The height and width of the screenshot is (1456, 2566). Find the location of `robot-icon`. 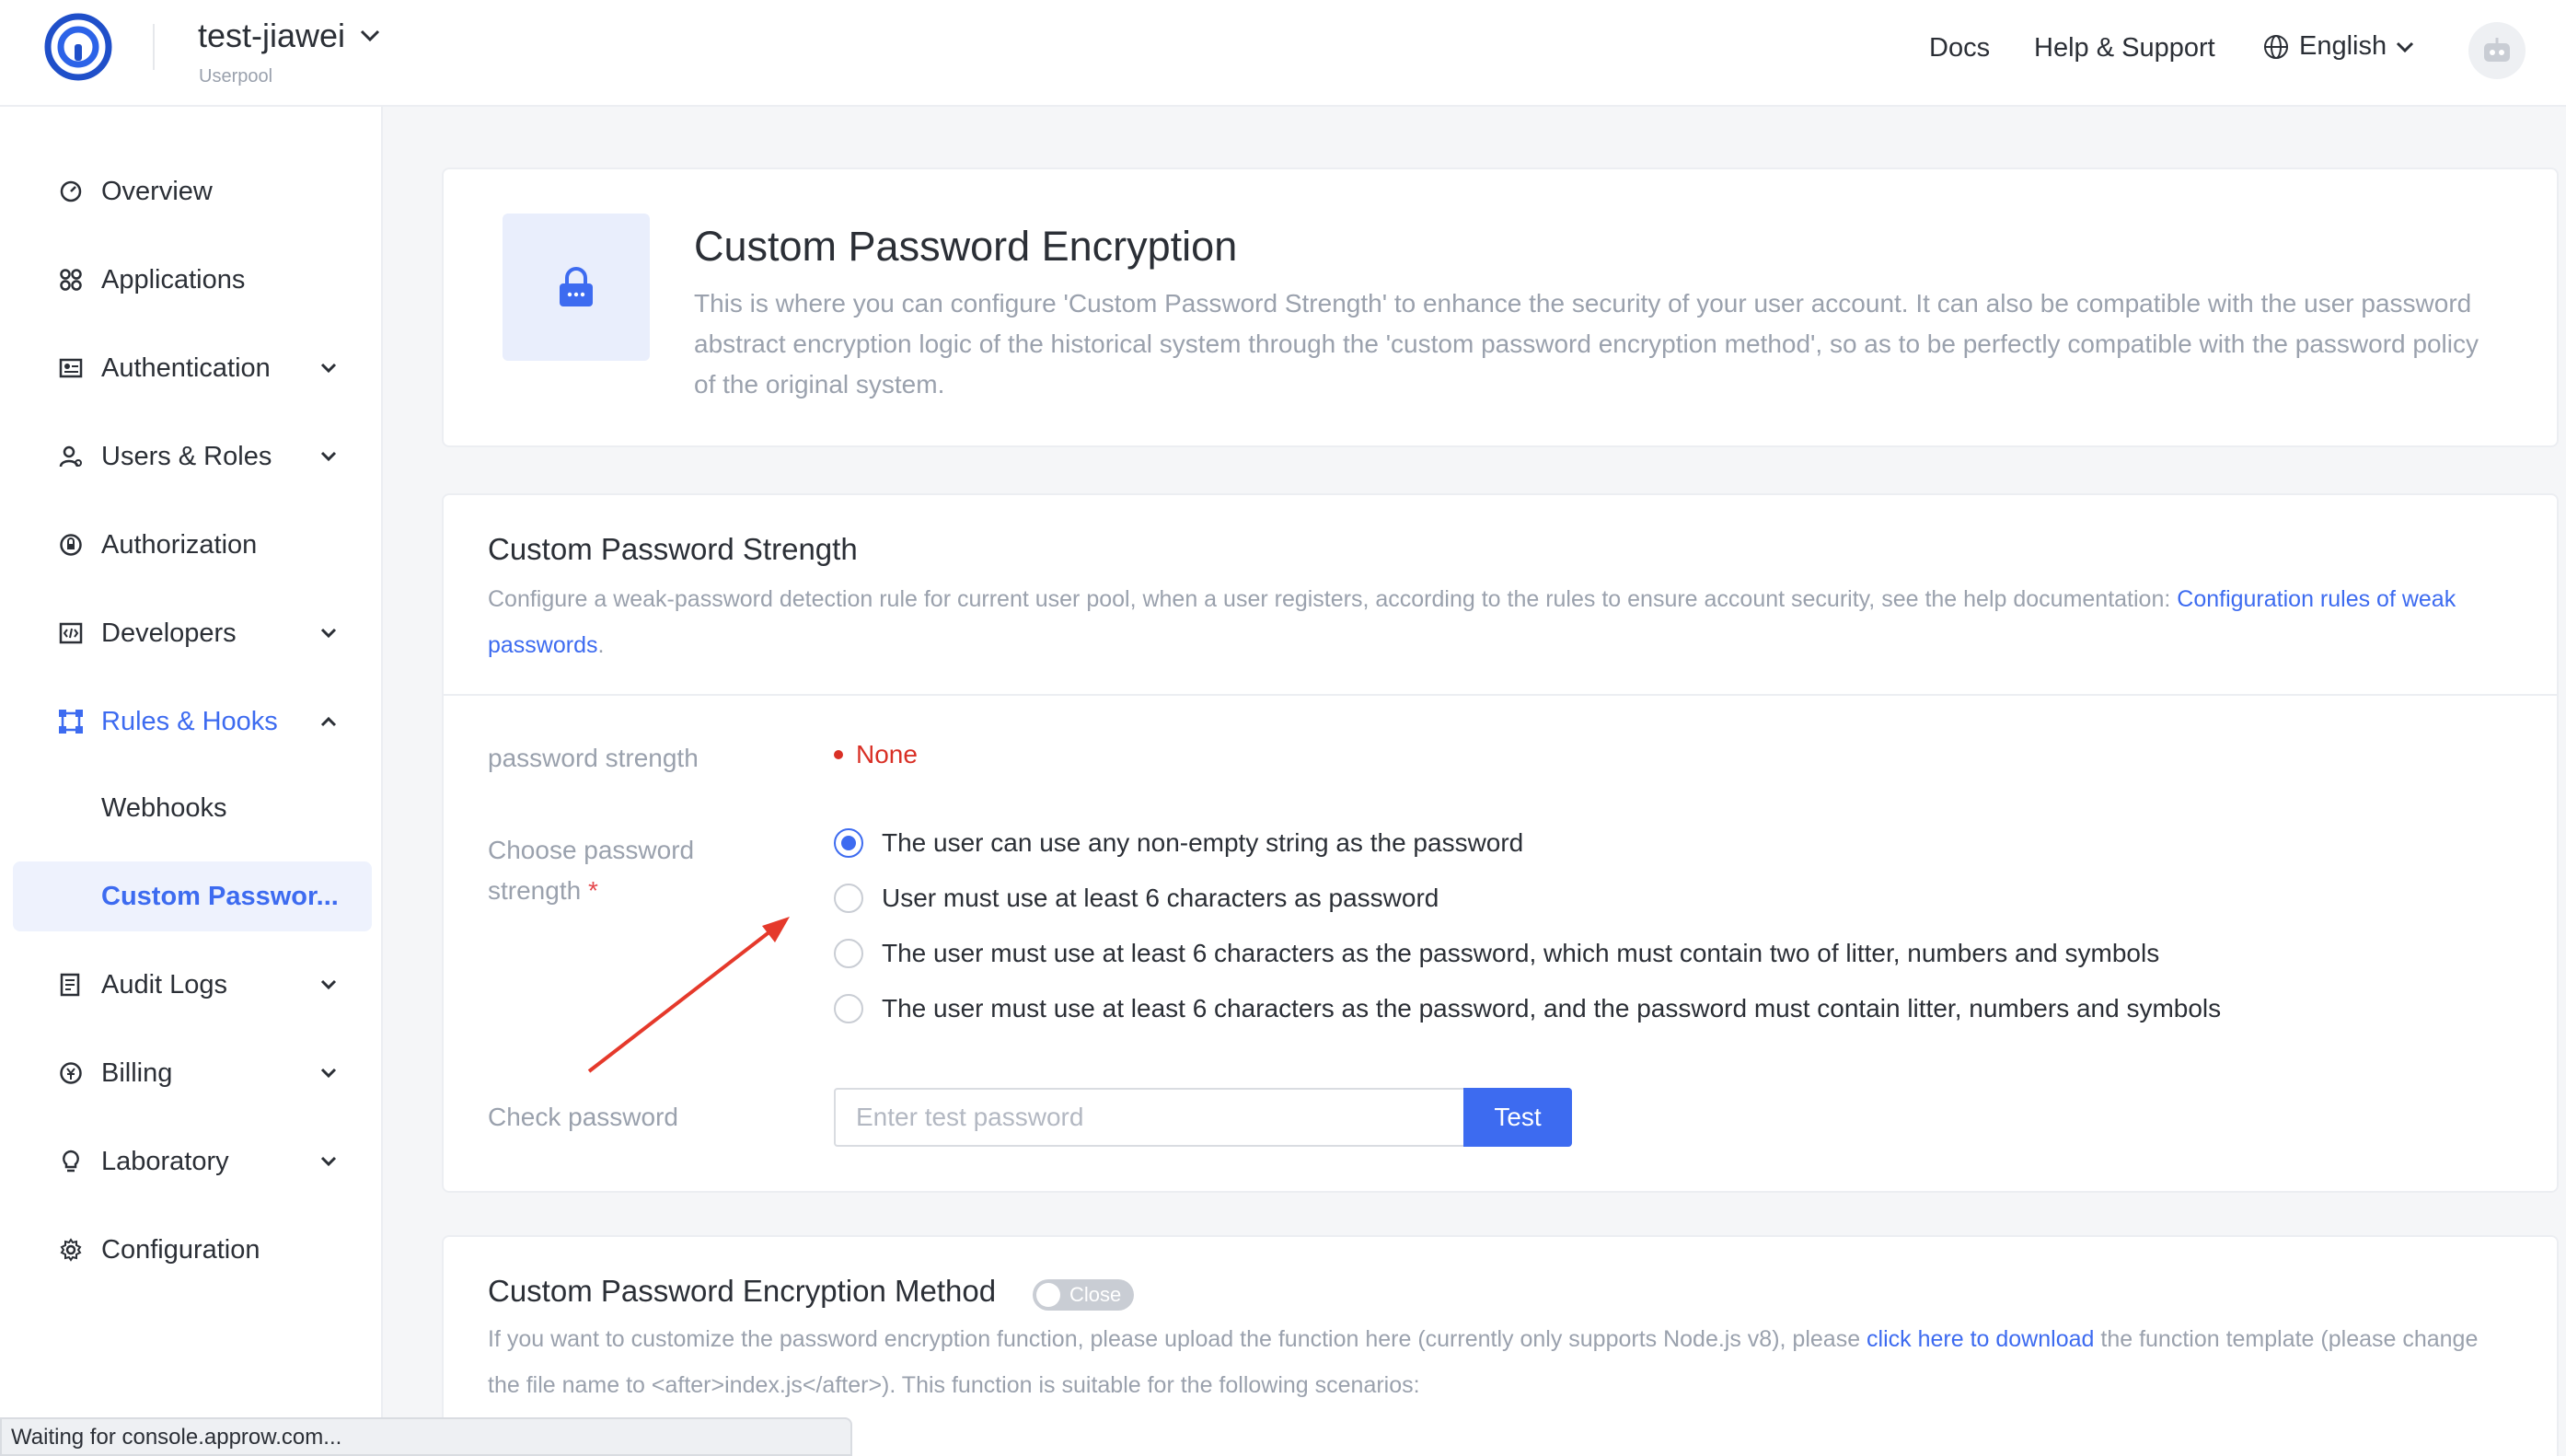

robot-icon is located at coordinates (2497, 50).